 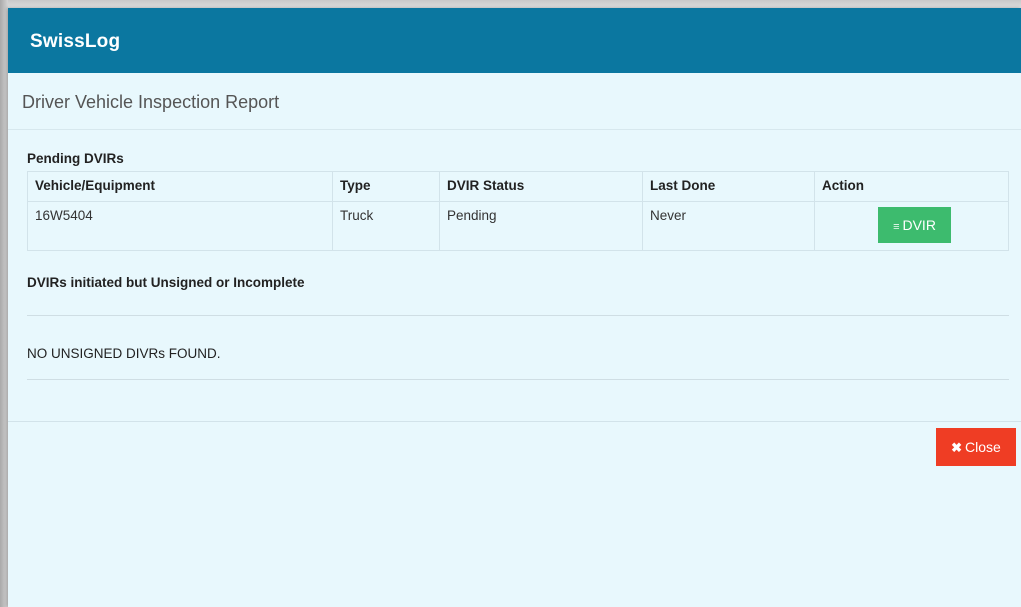 I want to click on times-icon: ✖, so click(x=957, y=447).